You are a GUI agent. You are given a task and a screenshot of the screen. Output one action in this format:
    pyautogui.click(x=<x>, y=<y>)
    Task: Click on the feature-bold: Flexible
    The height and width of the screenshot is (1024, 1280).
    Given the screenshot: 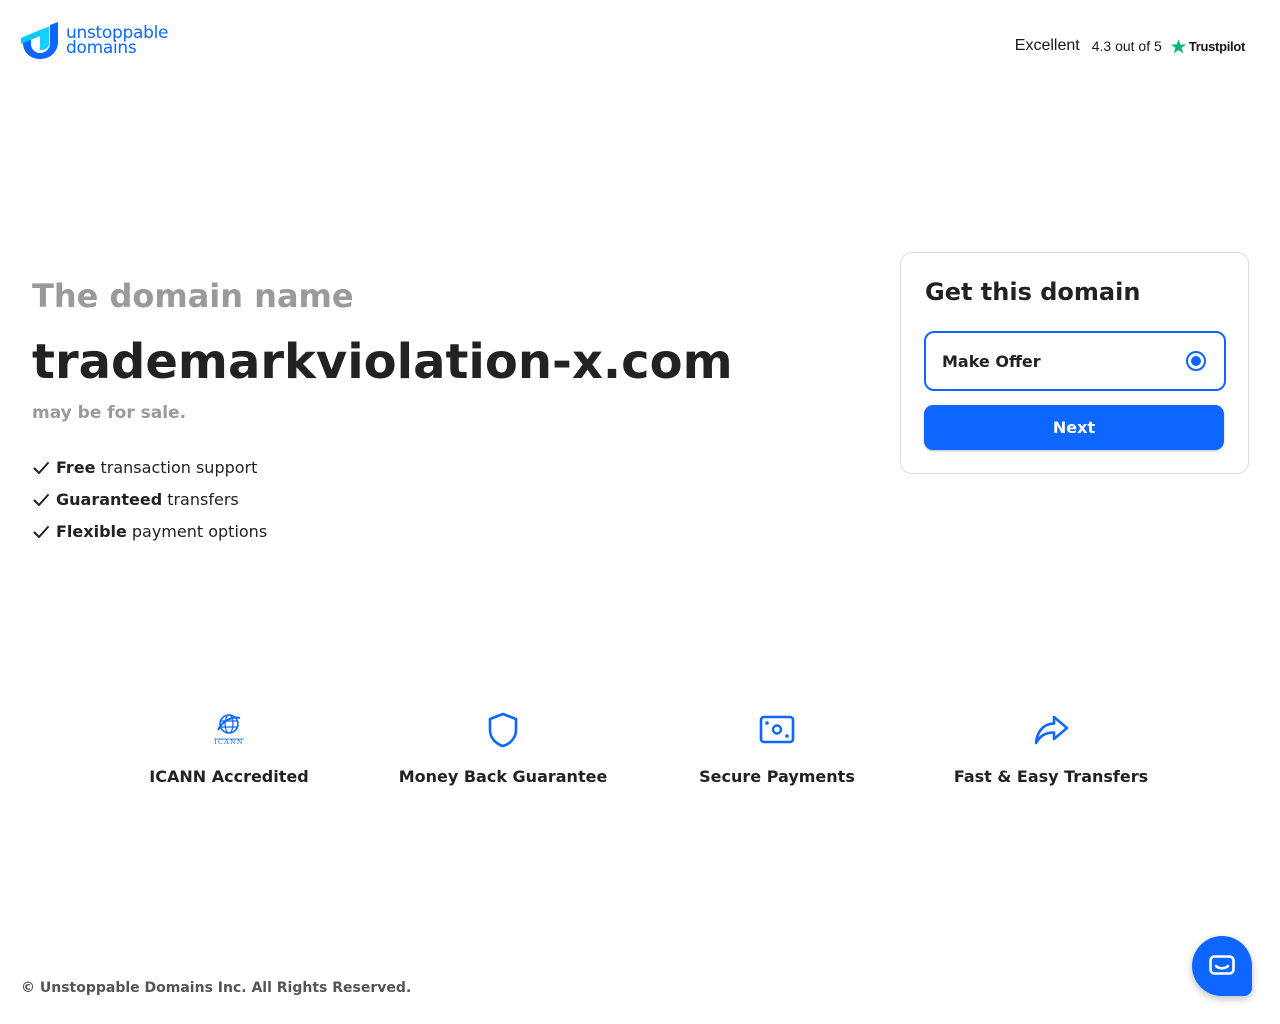 What is the action you would take?
    pyautogui.click(x=91, y=531)
    